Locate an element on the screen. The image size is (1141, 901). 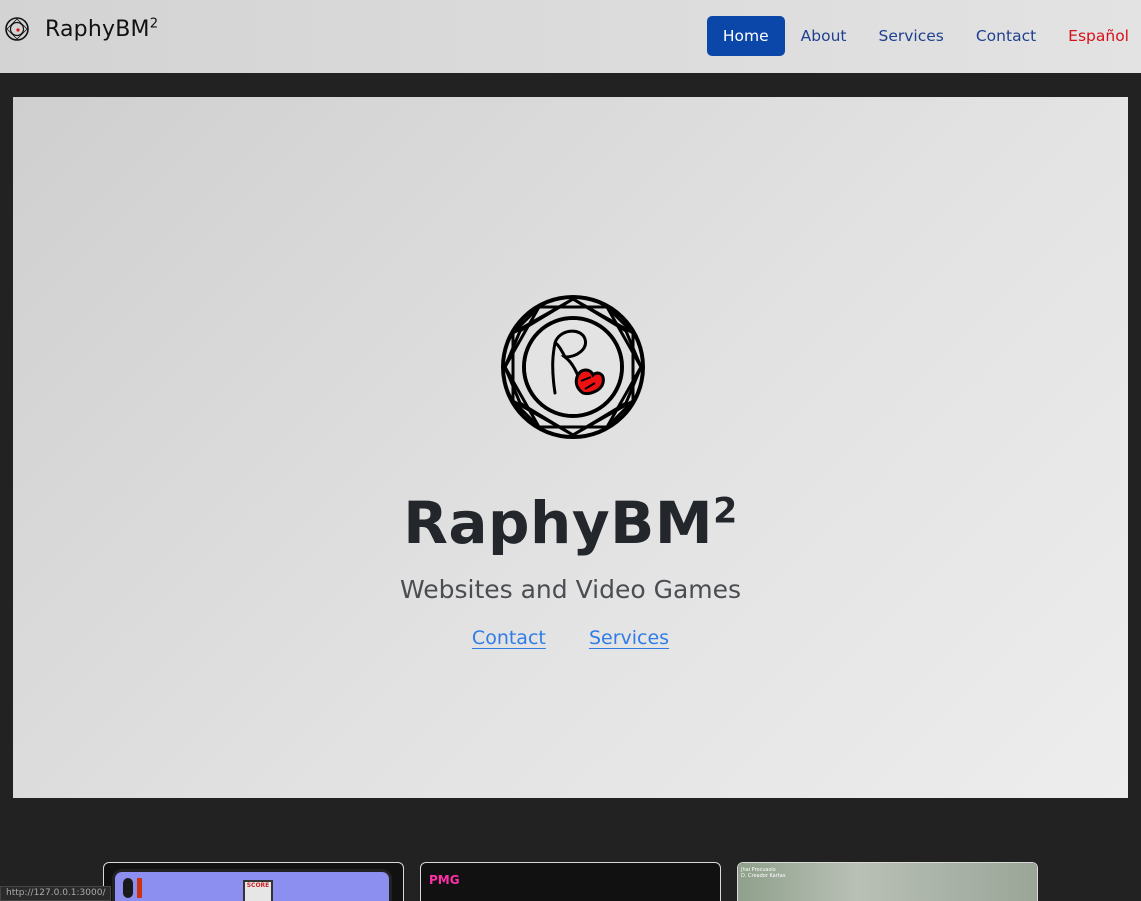
status-bar-url: http://127.0.0.1:3000/ is located at coordinates (56, 893).